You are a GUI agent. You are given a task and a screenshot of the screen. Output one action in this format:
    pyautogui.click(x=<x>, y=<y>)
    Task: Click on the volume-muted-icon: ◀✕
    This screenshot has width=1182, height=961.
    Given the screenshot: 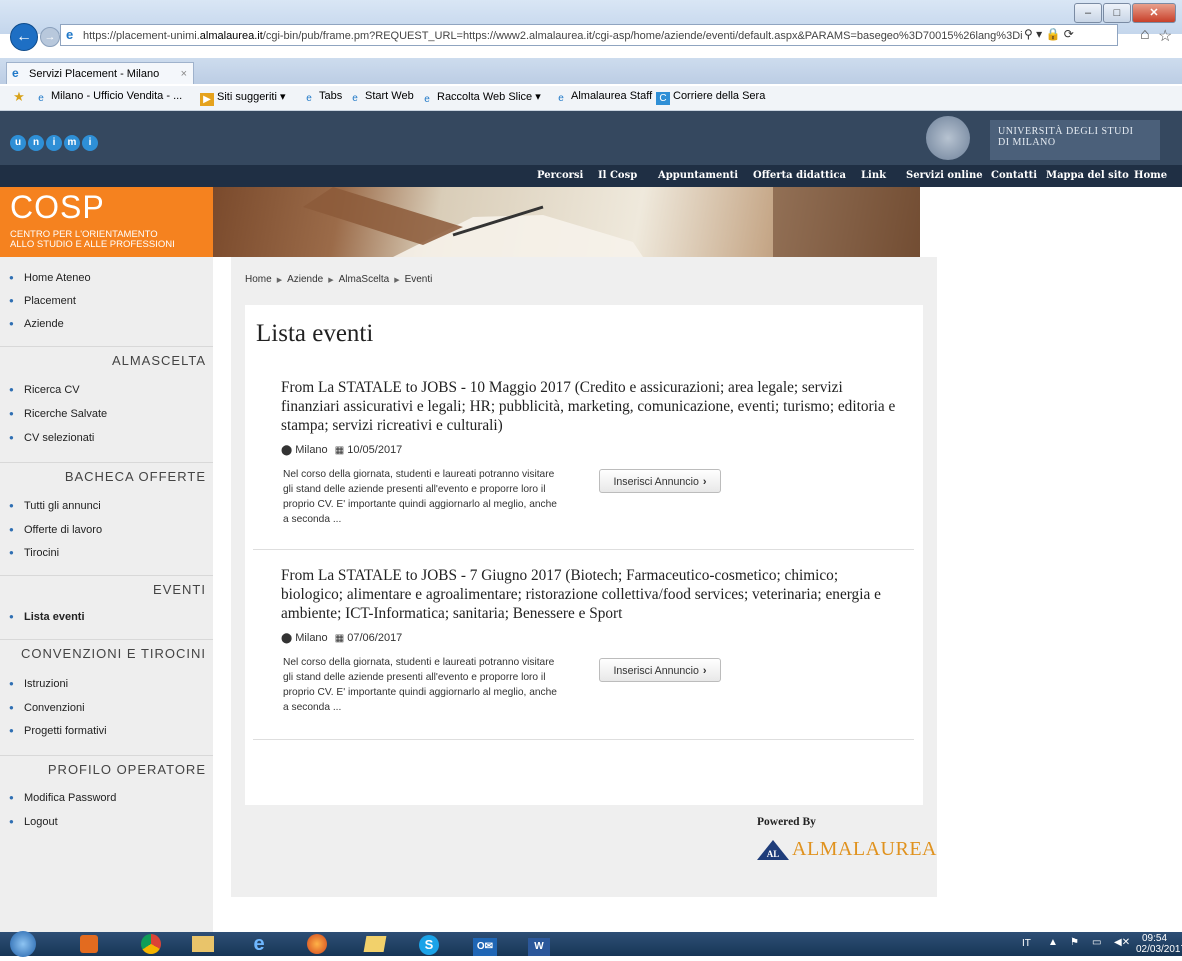 What is the action you would take?
    pyautogui.click(x=1122, y=942)
    